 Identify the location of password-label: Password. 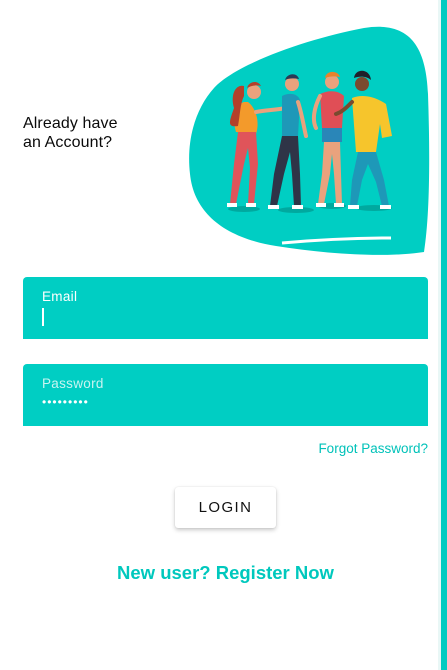
(73, 383).